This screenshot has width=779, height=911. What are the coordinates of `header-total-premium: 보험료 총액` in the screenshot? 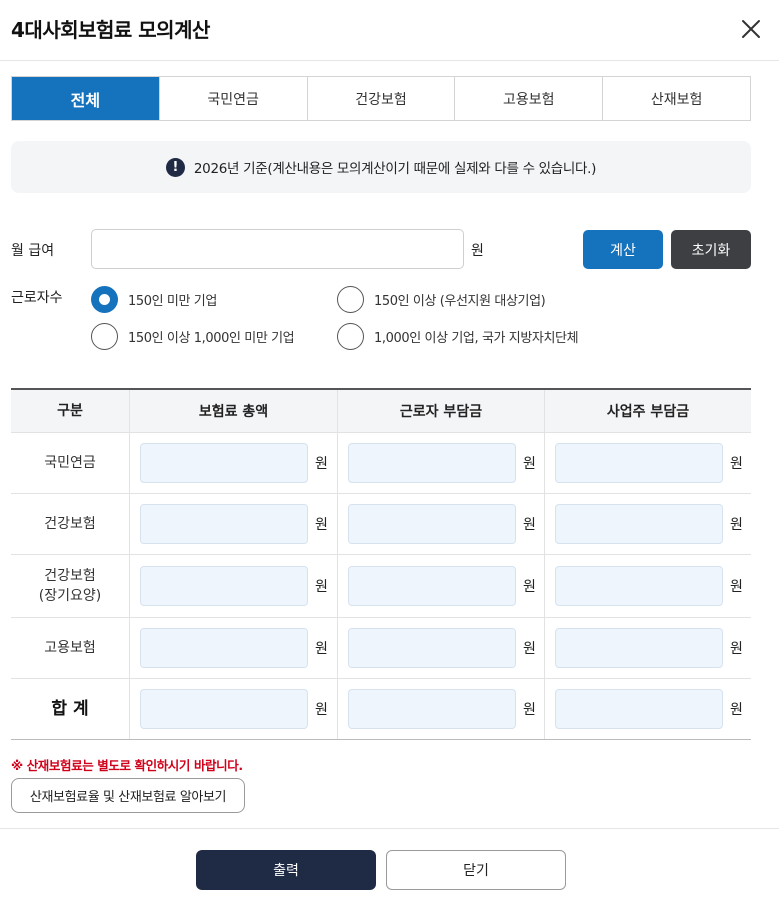 It's located at (233, 411).